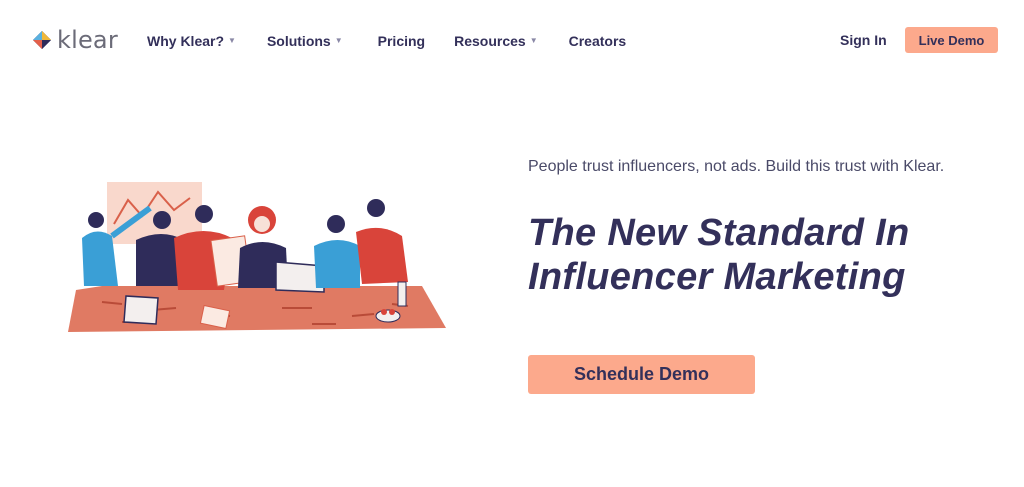 The width and height of the screenshot is (1024, 487). What do you see at coordinates (719, 233) in the screenshot?
I see `hero-title-line-1: The New Standard In` at bounding box center [719, 233].